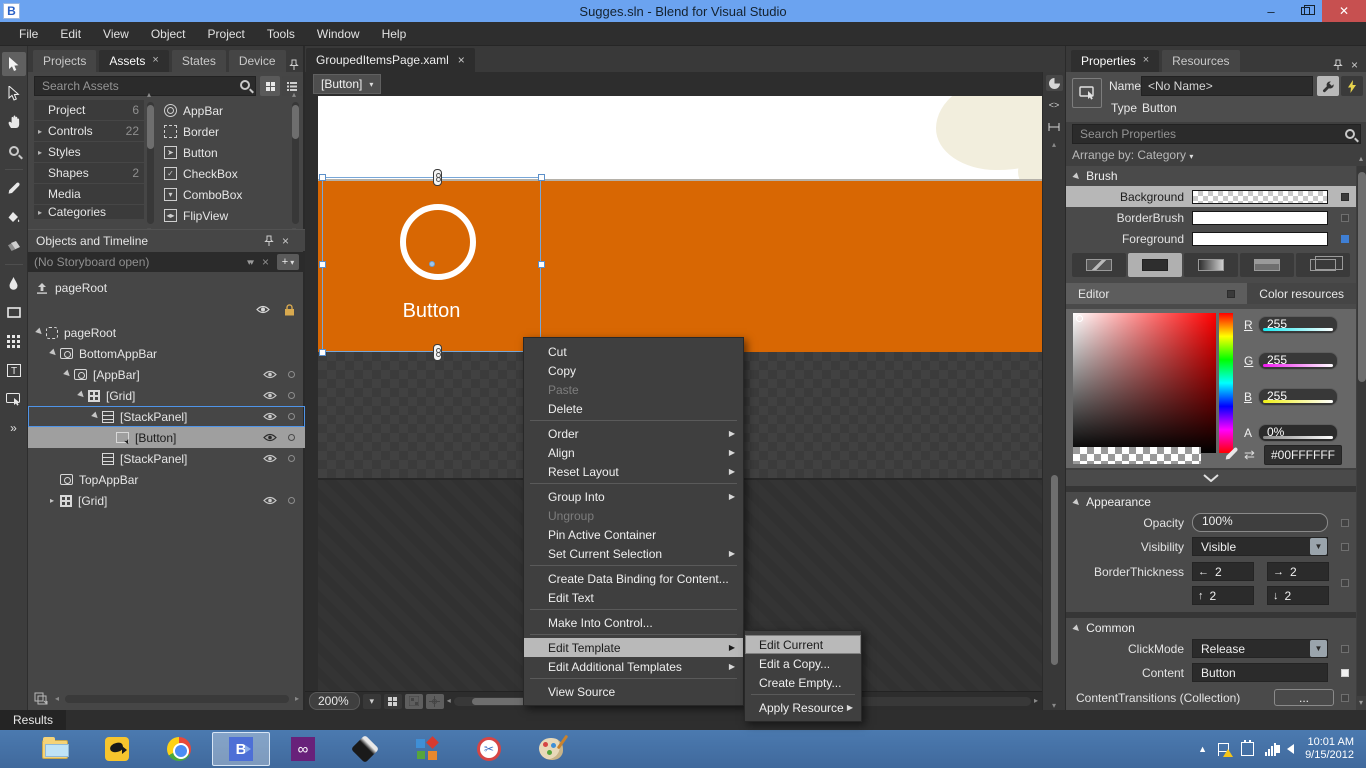 The image size is (1366, 768). I want to click on network-signal-icon, so click(1271, 749).